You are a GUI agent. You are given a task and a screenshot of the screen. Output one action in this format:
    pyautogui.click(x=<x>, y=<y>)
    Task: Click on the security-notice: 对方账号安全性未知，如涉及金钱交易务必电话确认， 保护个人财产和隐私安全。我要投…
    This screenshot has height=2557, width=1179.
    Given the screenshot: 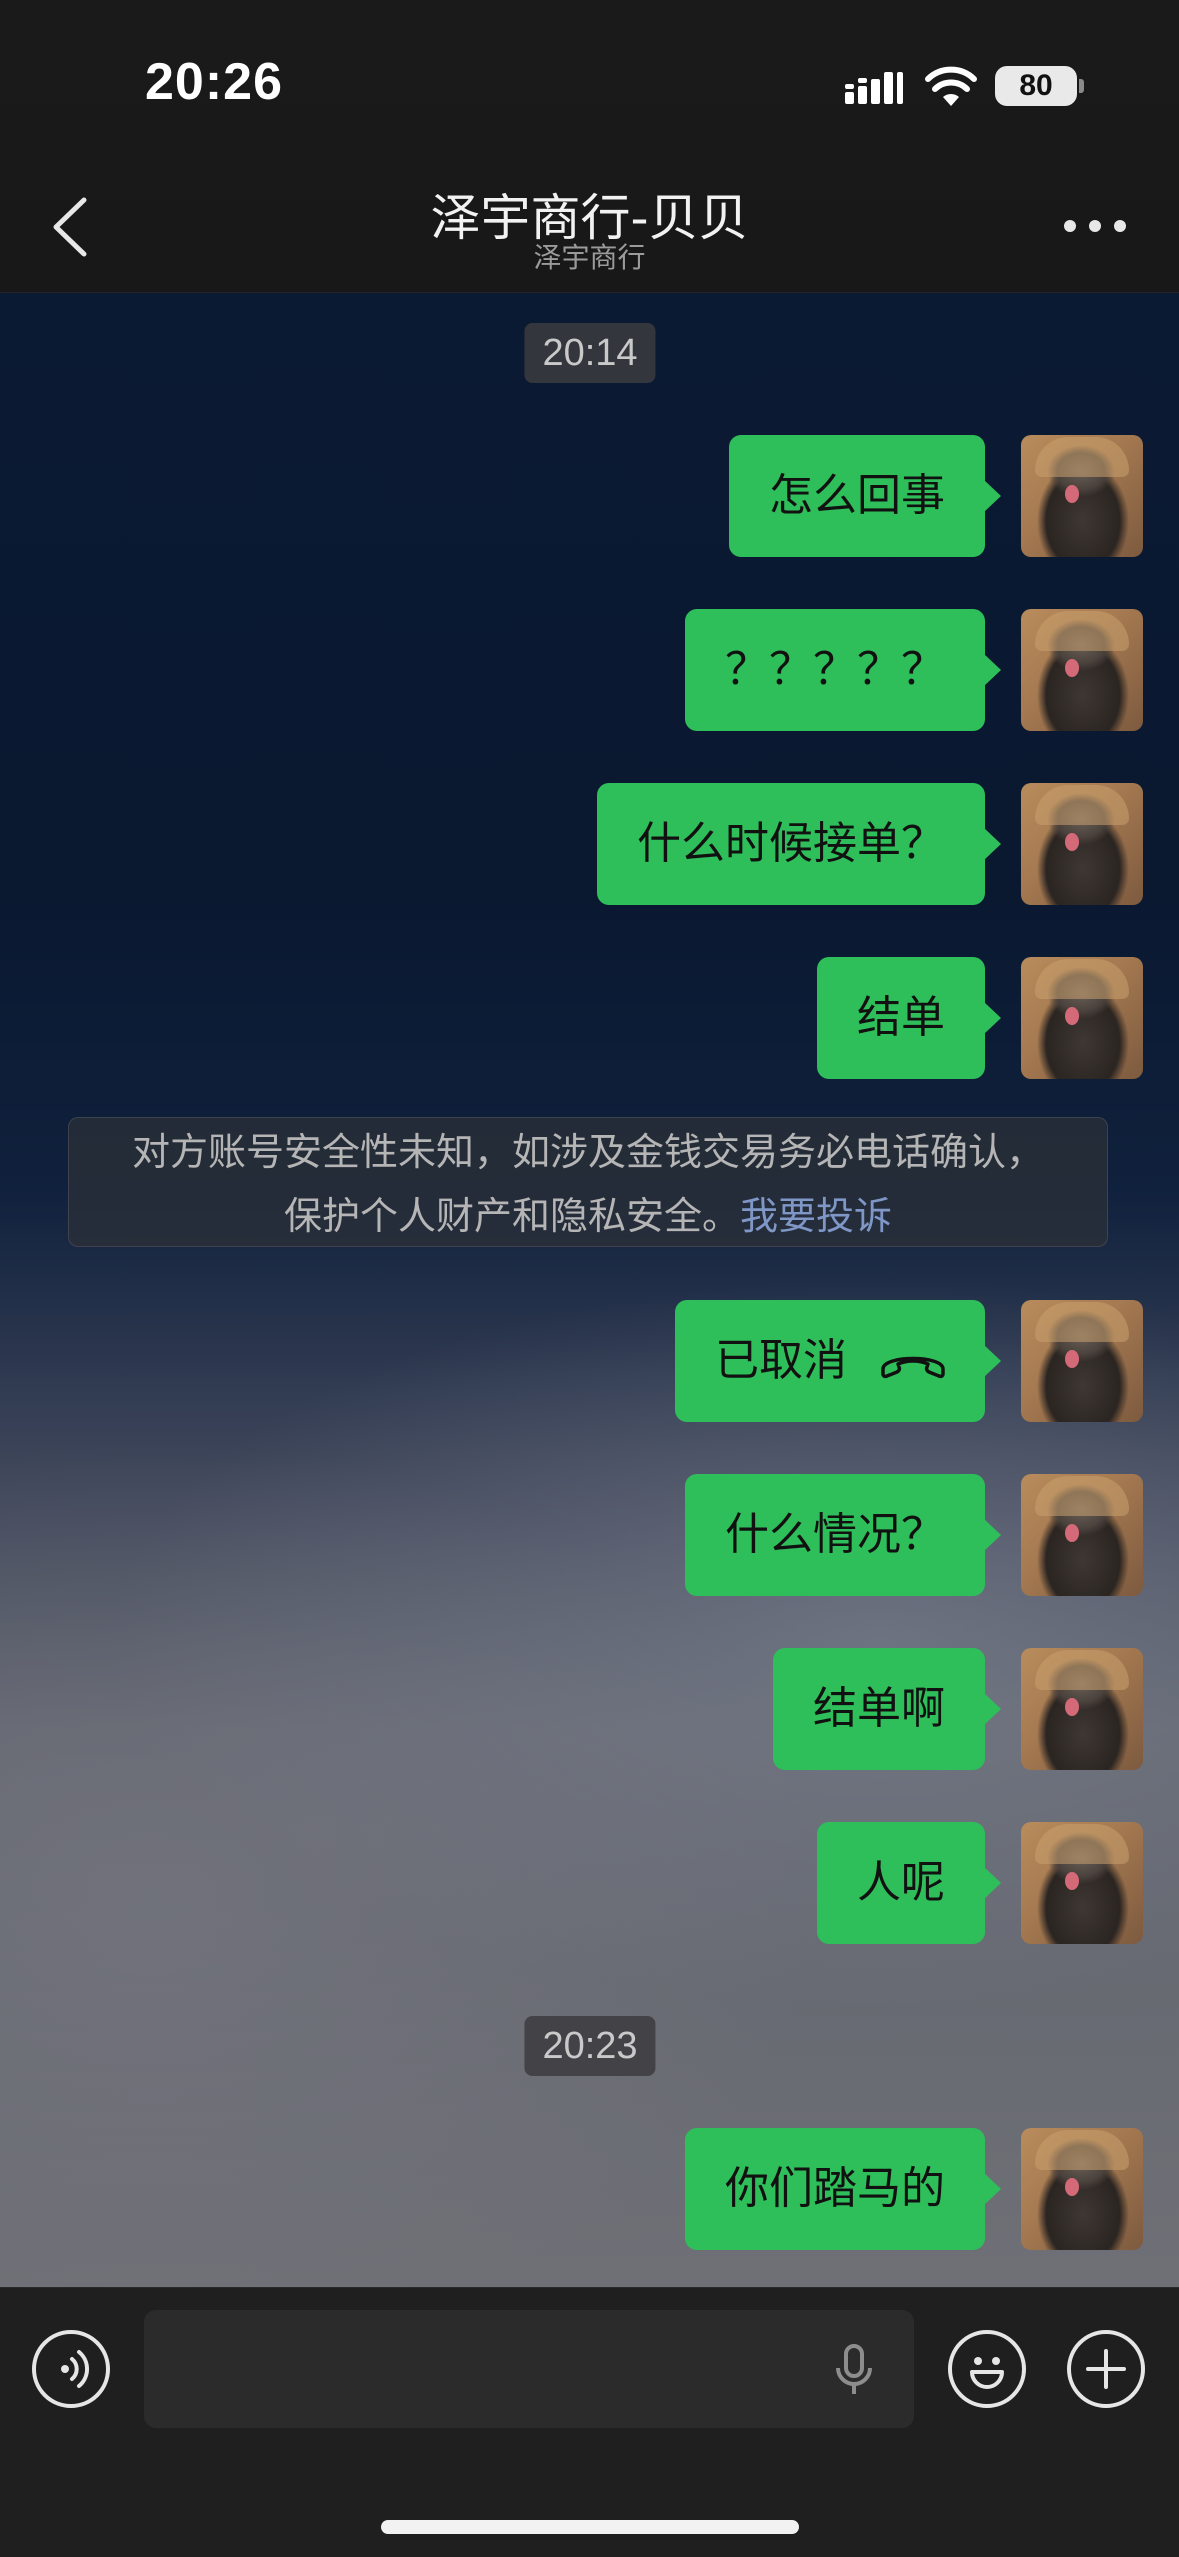 What is the action you would take?
    pyautogui.click(x=588, y=1182)
    